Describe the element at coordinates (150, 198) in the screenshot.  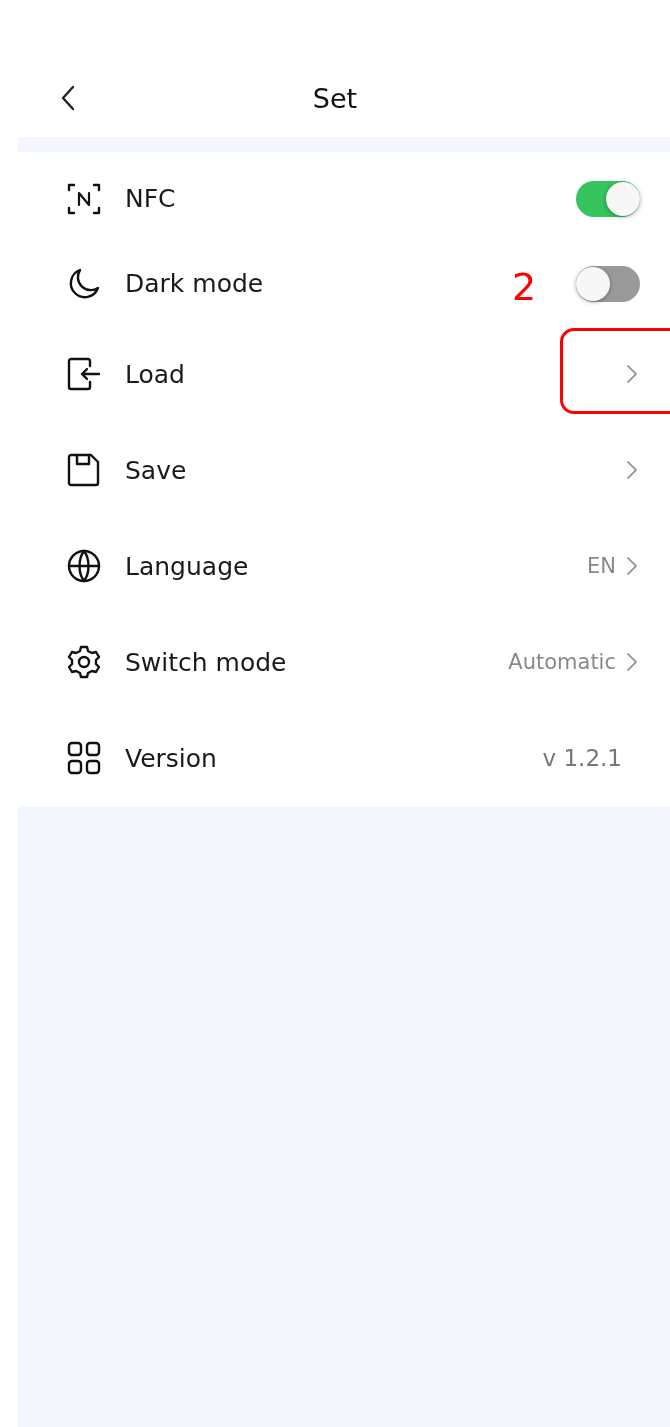
I see `setting-label: NFC` at that location.